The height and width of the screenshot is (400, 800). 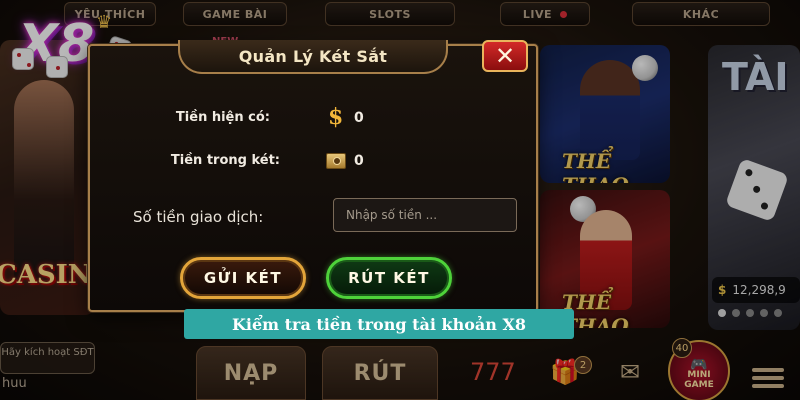 I want to click on deposit-to-safe-label: GỬI KÉT, so click(x=243, y=278).